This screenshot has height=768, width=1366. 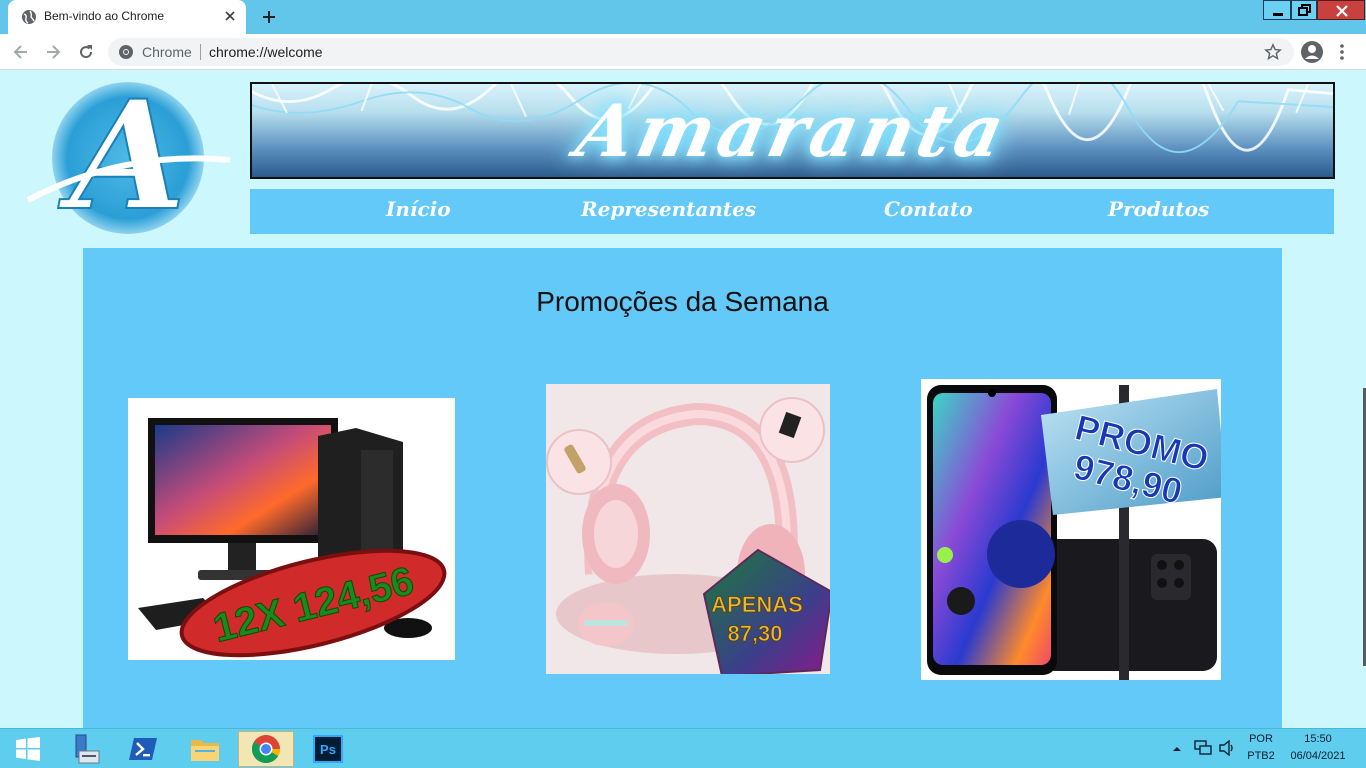 What do you see at coordinates (1203, 748) in the screenshot?
I see `network-icon` at bounding box center [1203, 748].